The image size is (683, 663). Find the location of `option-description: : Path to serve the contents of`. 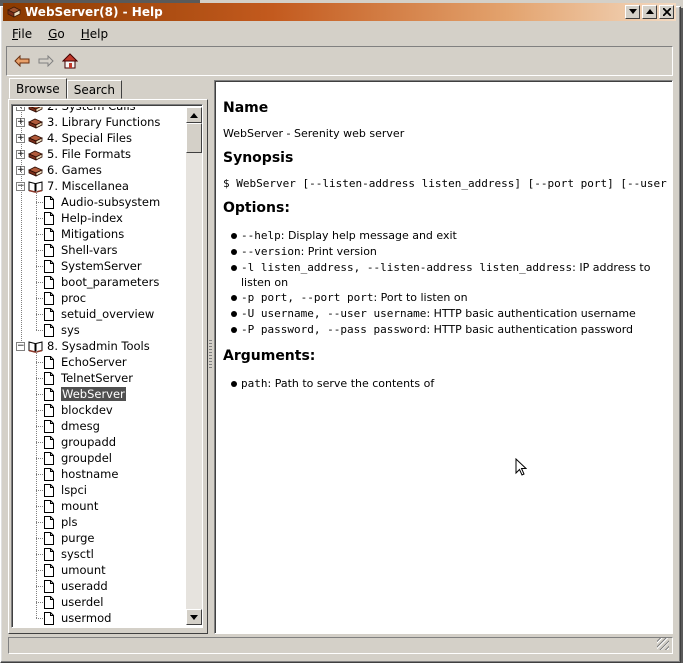

option-description: : Path to serve the contents of is located at coordinates (351, 383).